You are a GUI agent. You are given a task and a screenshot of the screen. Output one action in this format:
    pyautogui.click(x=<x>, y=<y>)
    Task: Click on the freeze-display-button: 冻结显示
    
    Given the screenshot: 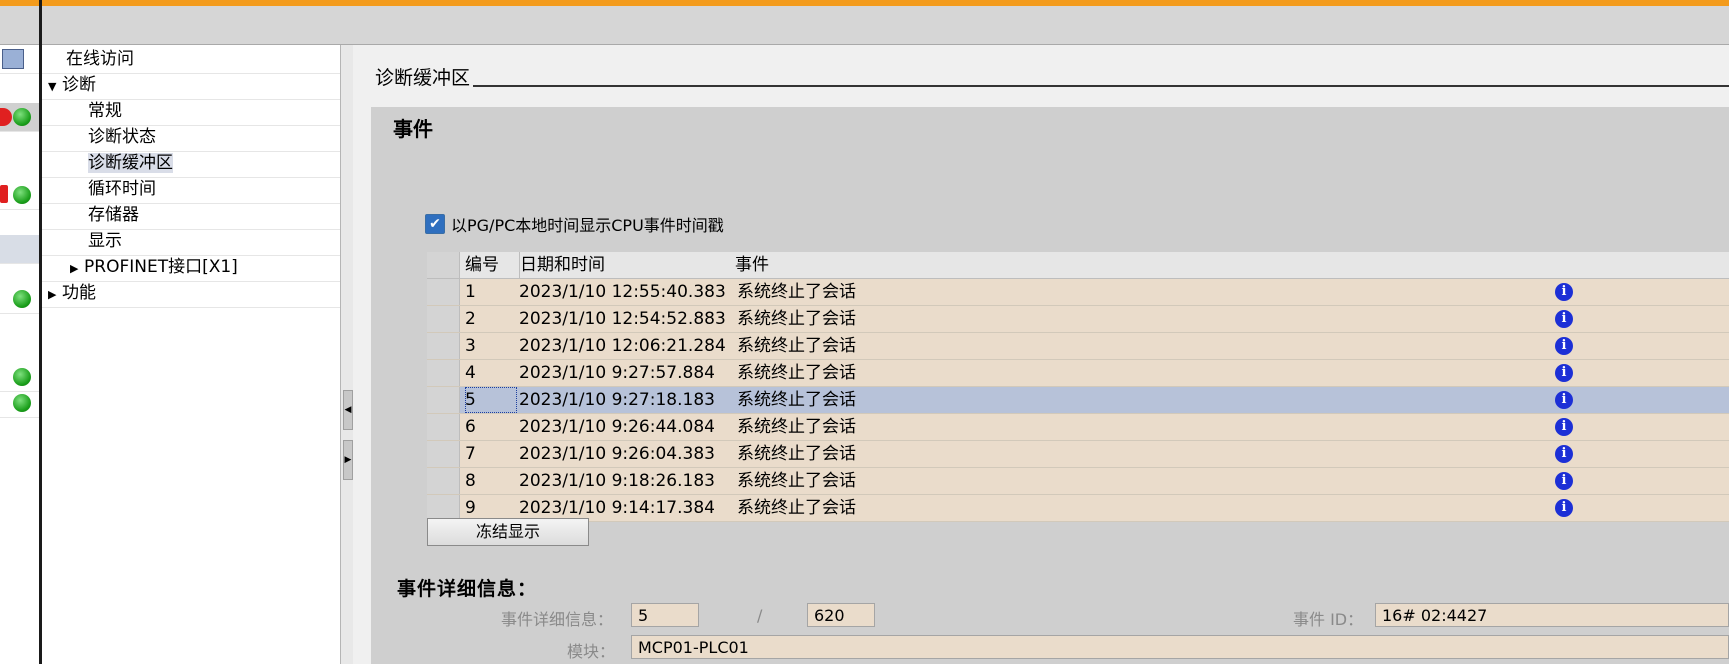 What is the action you would take?
    pyautogui.click(x=508, y=532)
    